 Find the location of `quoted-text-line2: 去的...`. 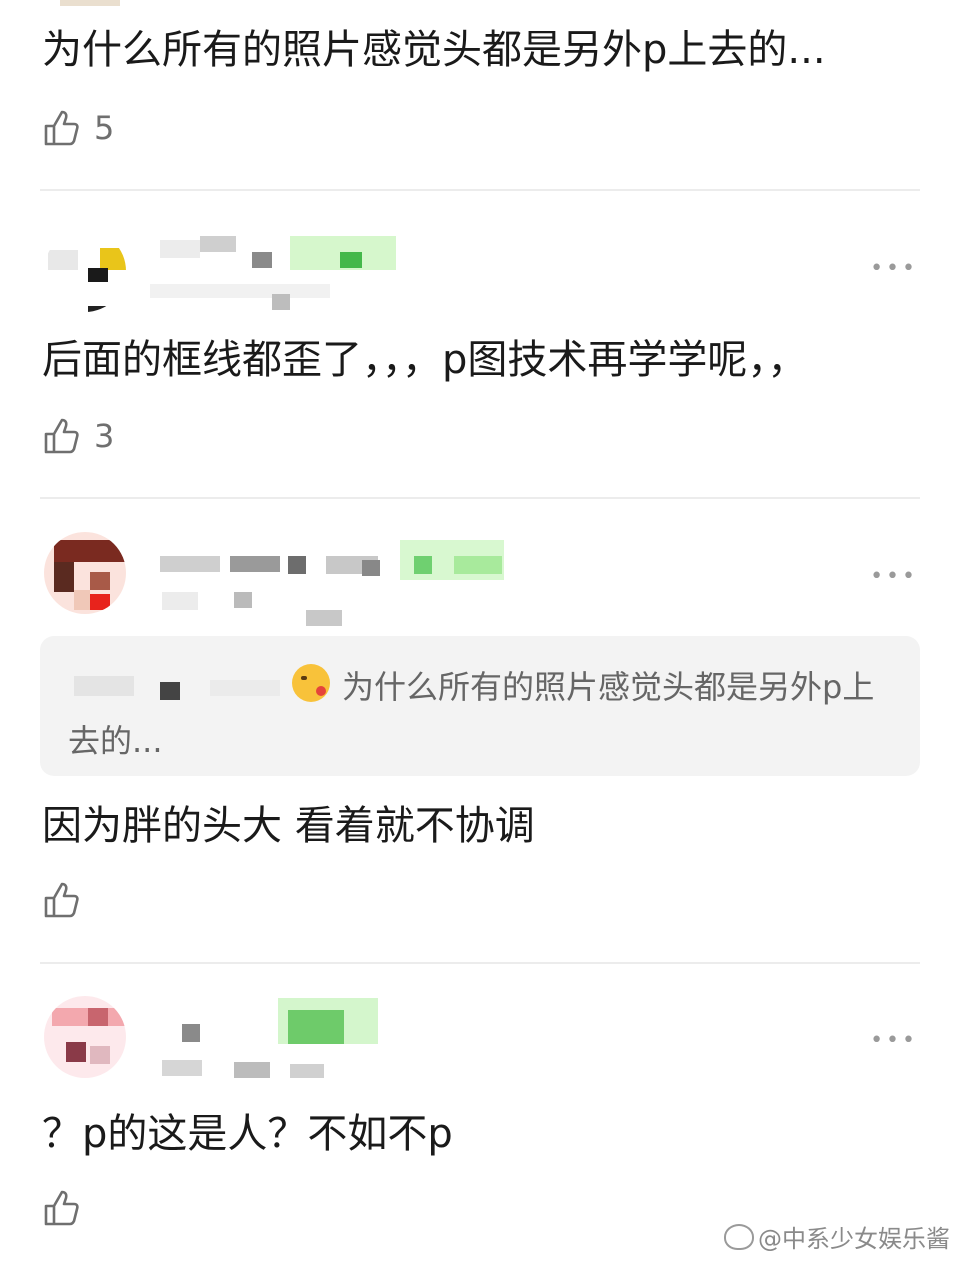

quoted-text-line2: 去的... is located at coordinates (115, 741).